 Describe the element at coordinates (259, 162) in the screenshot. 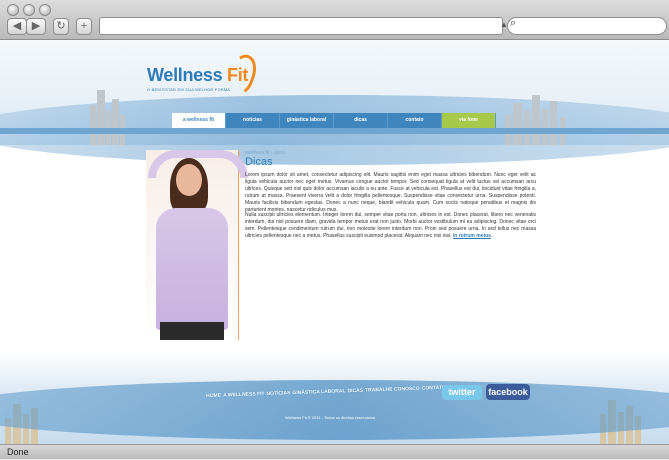

I see `page-title: Dicas` at that location.